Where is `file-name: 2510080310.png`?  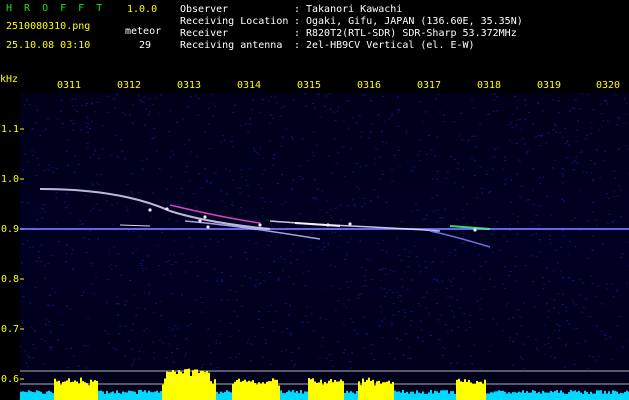 file-name: 2510080310.png is located at coordinates (48, 26).